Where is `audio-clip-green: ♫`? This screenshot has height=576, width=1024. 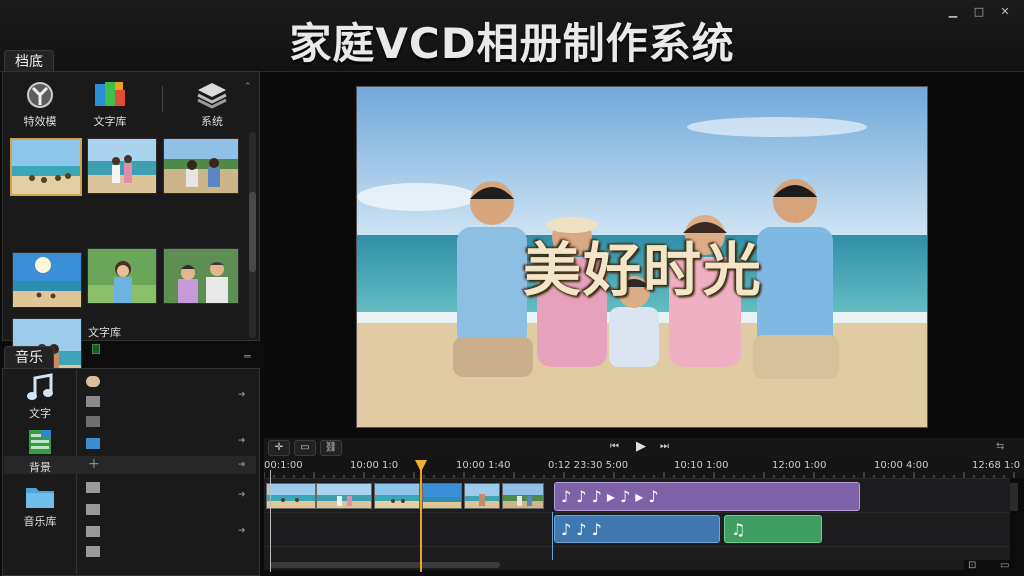
audio-clip-green: ♫ is located at coordinates (773, 529).